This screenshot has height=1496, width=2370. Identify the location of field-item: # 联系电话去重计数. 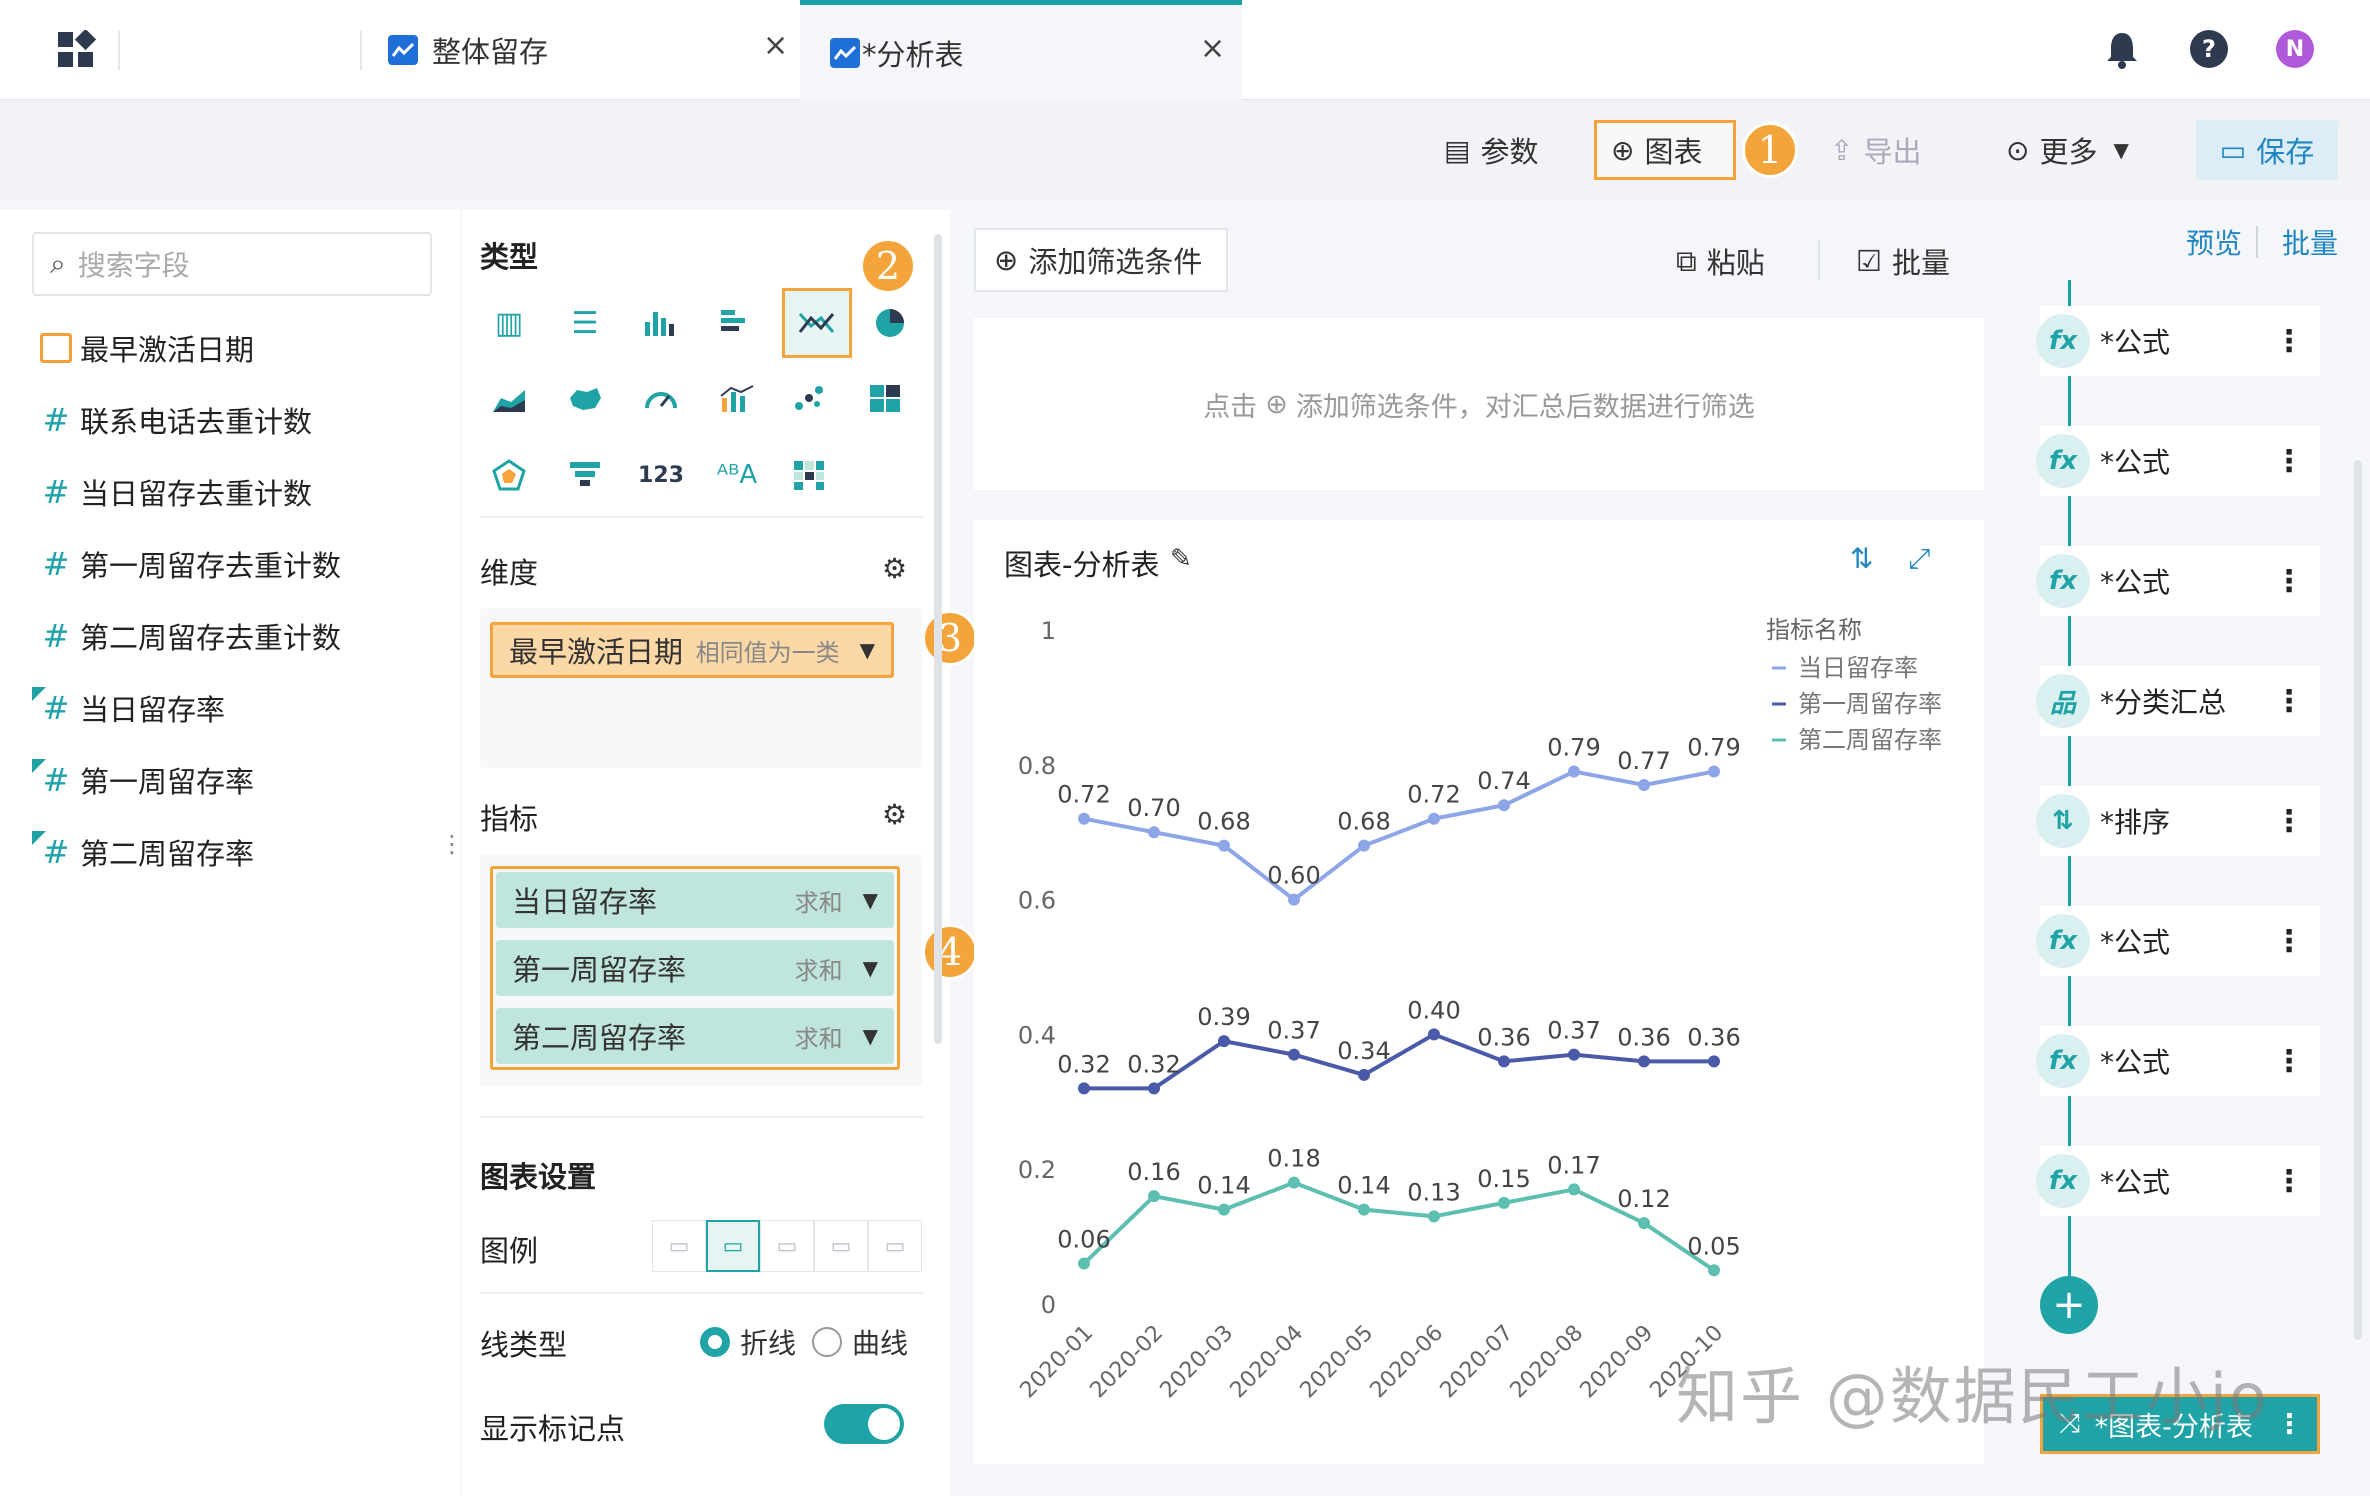
(172, 420).